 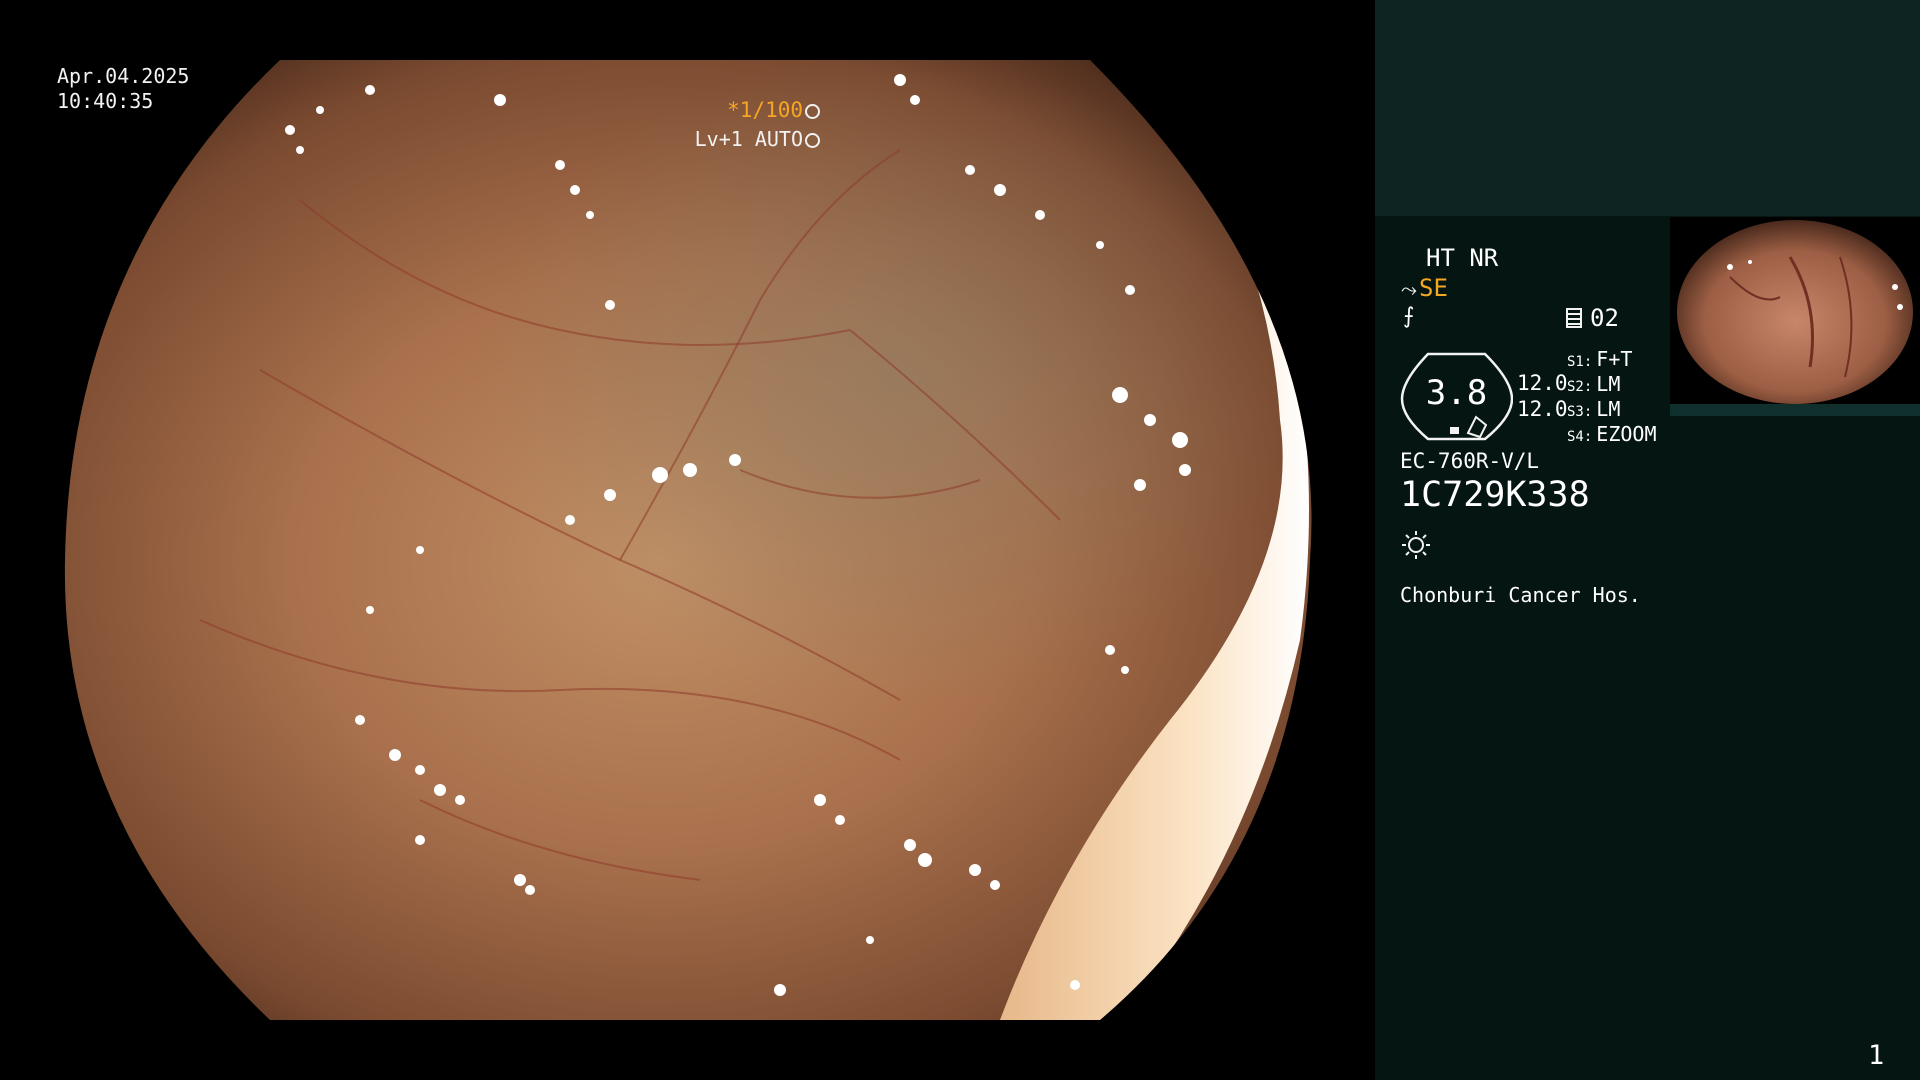 I want to click on shutter-speed: *1/100, so click(x=773, y=110).